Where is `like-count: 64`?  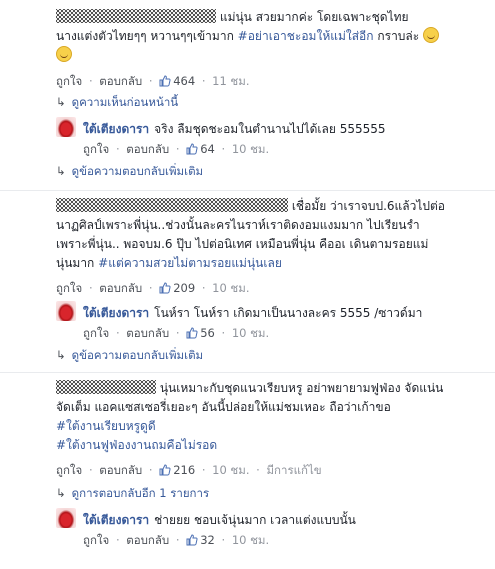 like-count: 64 is located at coordinates (202, 149).